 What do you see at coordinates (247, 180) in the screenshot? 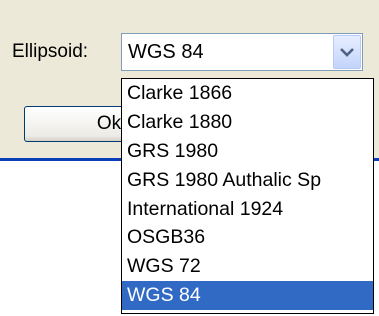
I see `dropdown-option: GRS 1980 Authalic Sp` at bounding box center [247, 180].